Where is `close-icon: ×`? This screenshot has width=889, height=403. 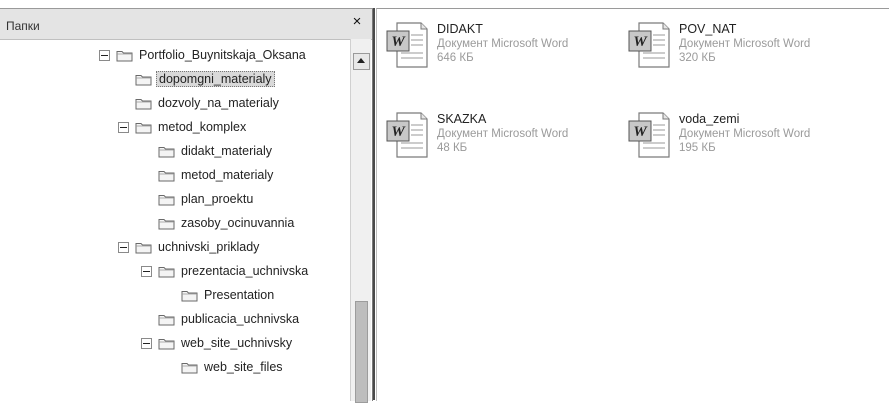 close-icon: × is located at coordinates (357, 22).